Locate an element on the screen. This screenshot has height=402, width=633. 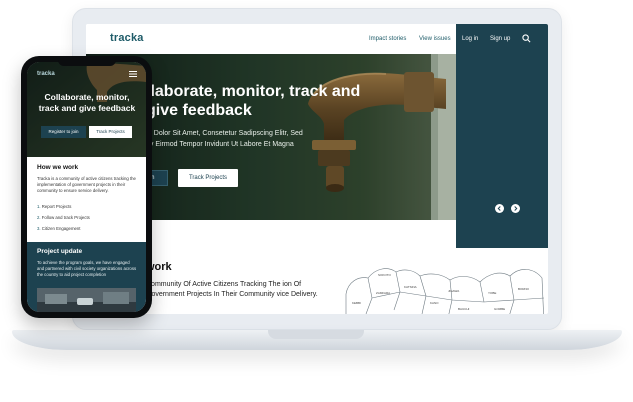
map-label: KATSINA is located at coordinates (410, 287).